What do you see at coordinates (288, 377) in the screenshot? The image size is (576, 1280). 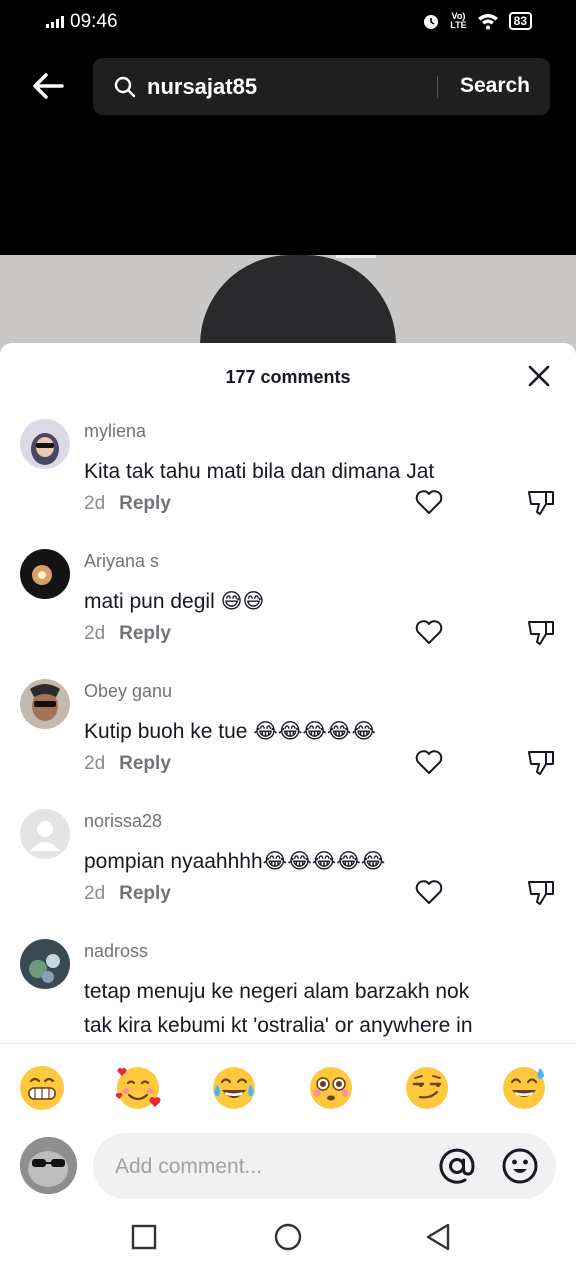 I see `comments-count-title: 177 comments` at bounding box center [288, 377].